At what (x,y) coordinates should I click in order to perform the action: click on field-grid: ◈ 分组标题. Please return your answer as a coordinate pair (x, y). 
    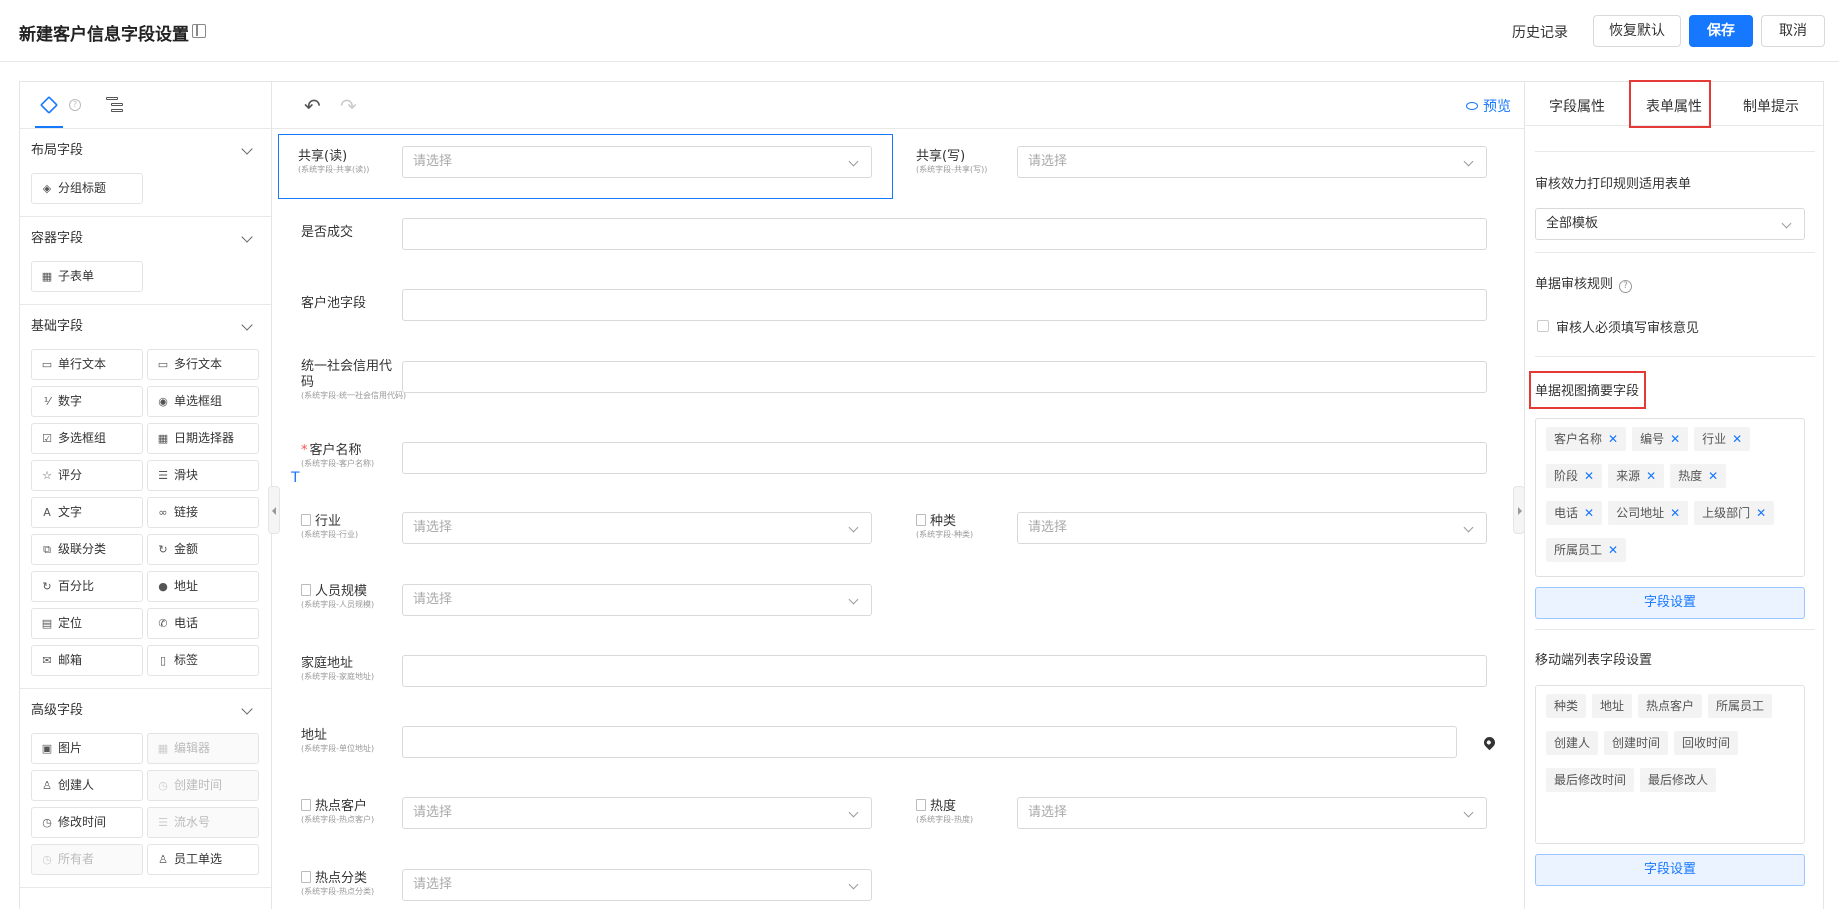
    Looking at the image, I should click on (146, 188).